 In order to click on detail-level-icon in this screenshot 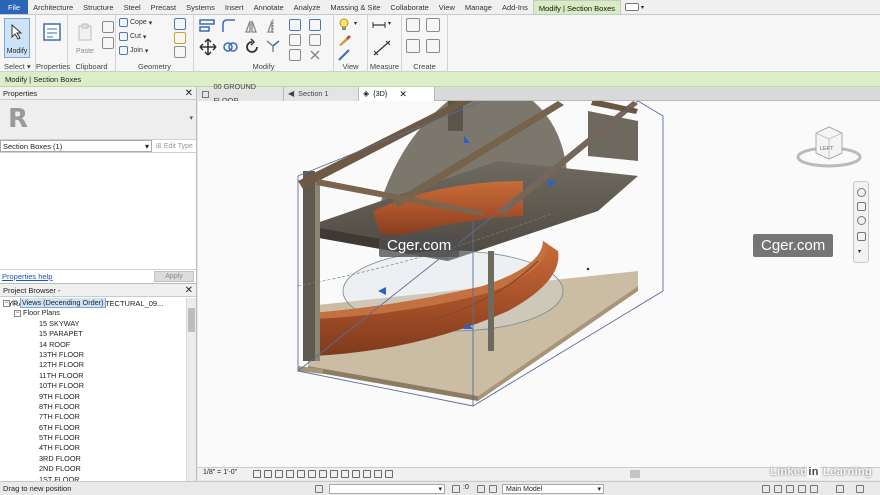, I will do `click(257, 474)`.